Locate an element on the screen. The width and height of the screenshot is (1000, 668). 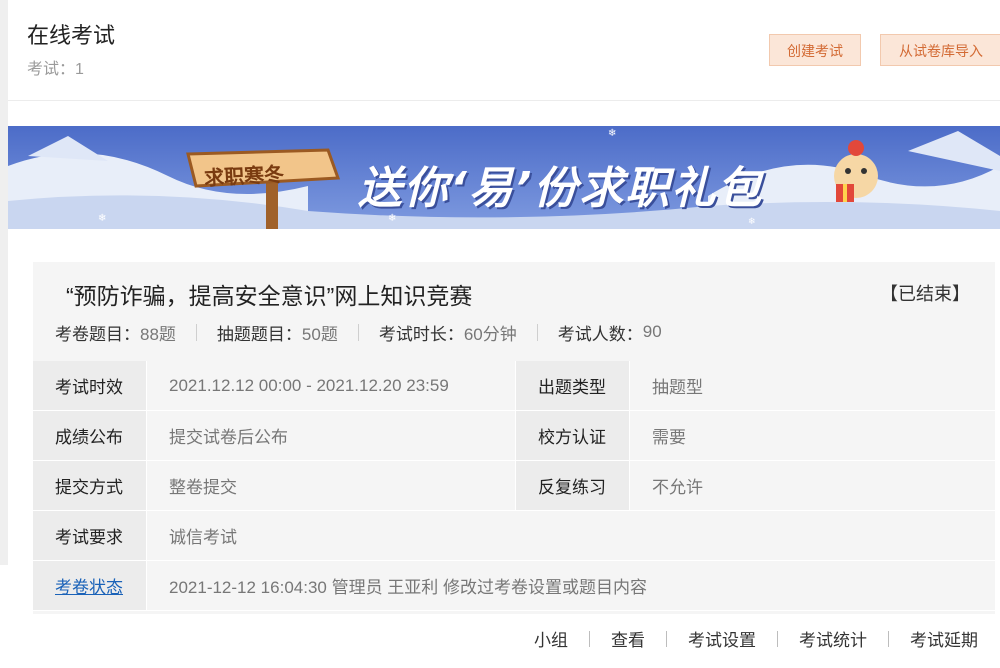
exam-status-badge: 【已结束】 is located at coordinates (925, 294).